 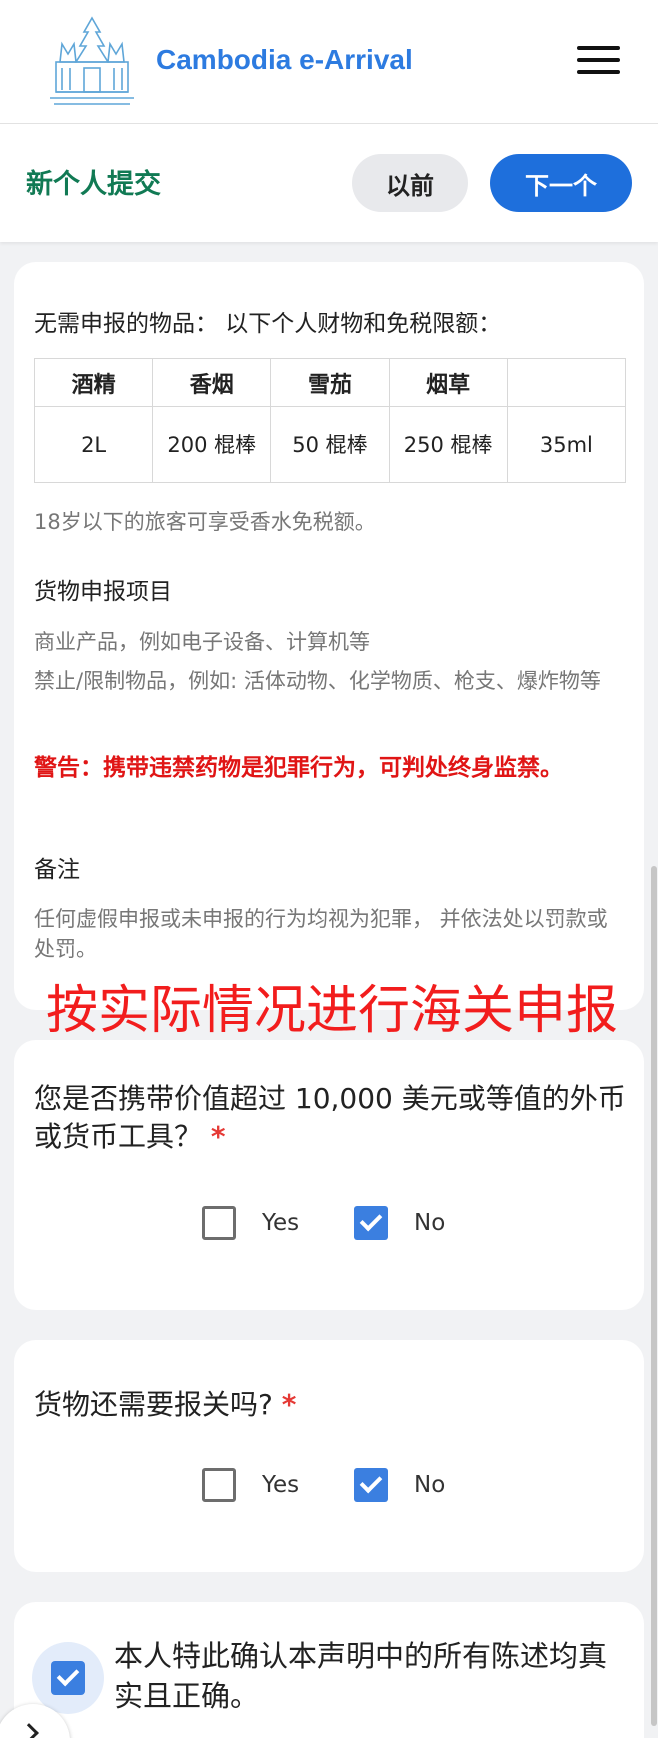 I want to click on next-button: 下一个, so click(x=561, y=183).